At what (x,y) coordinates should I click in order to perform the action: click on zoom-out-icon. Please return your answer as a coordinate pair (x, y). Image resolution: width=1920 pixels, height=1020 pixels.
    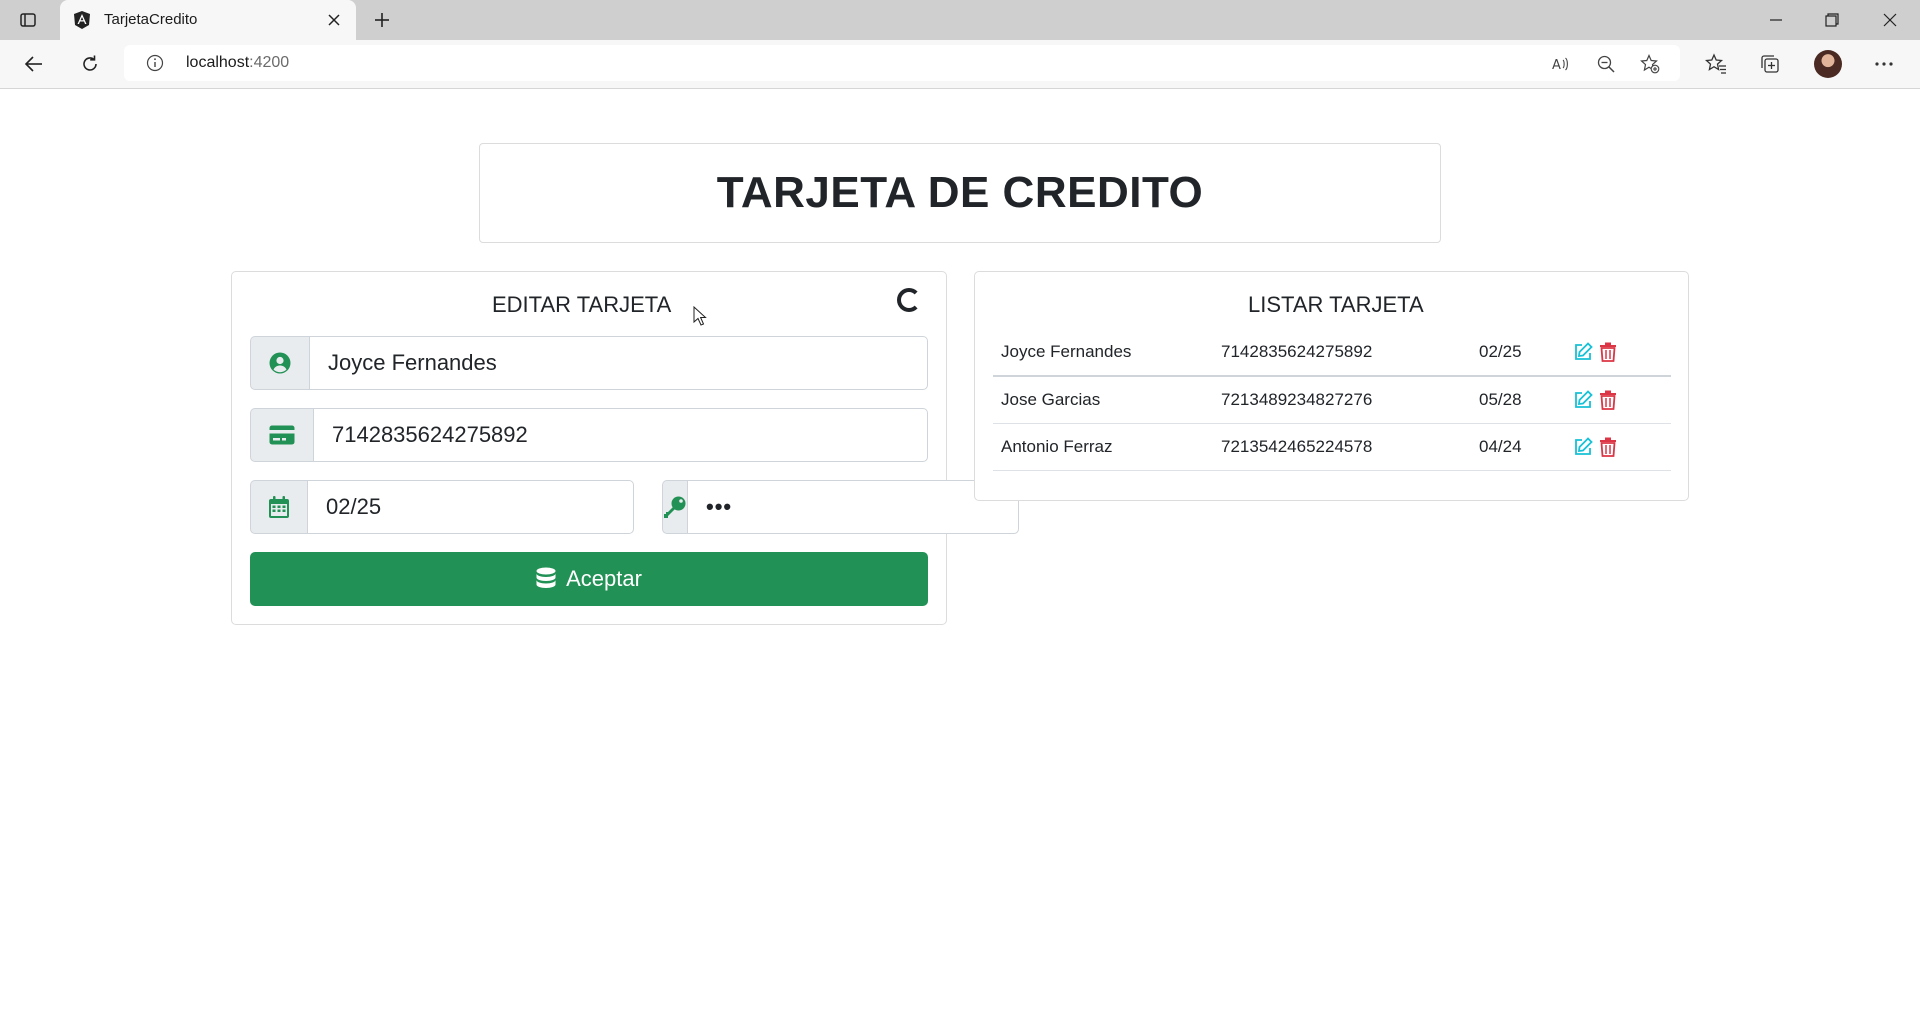
    Looking at the image, I should click on (1606, 64).